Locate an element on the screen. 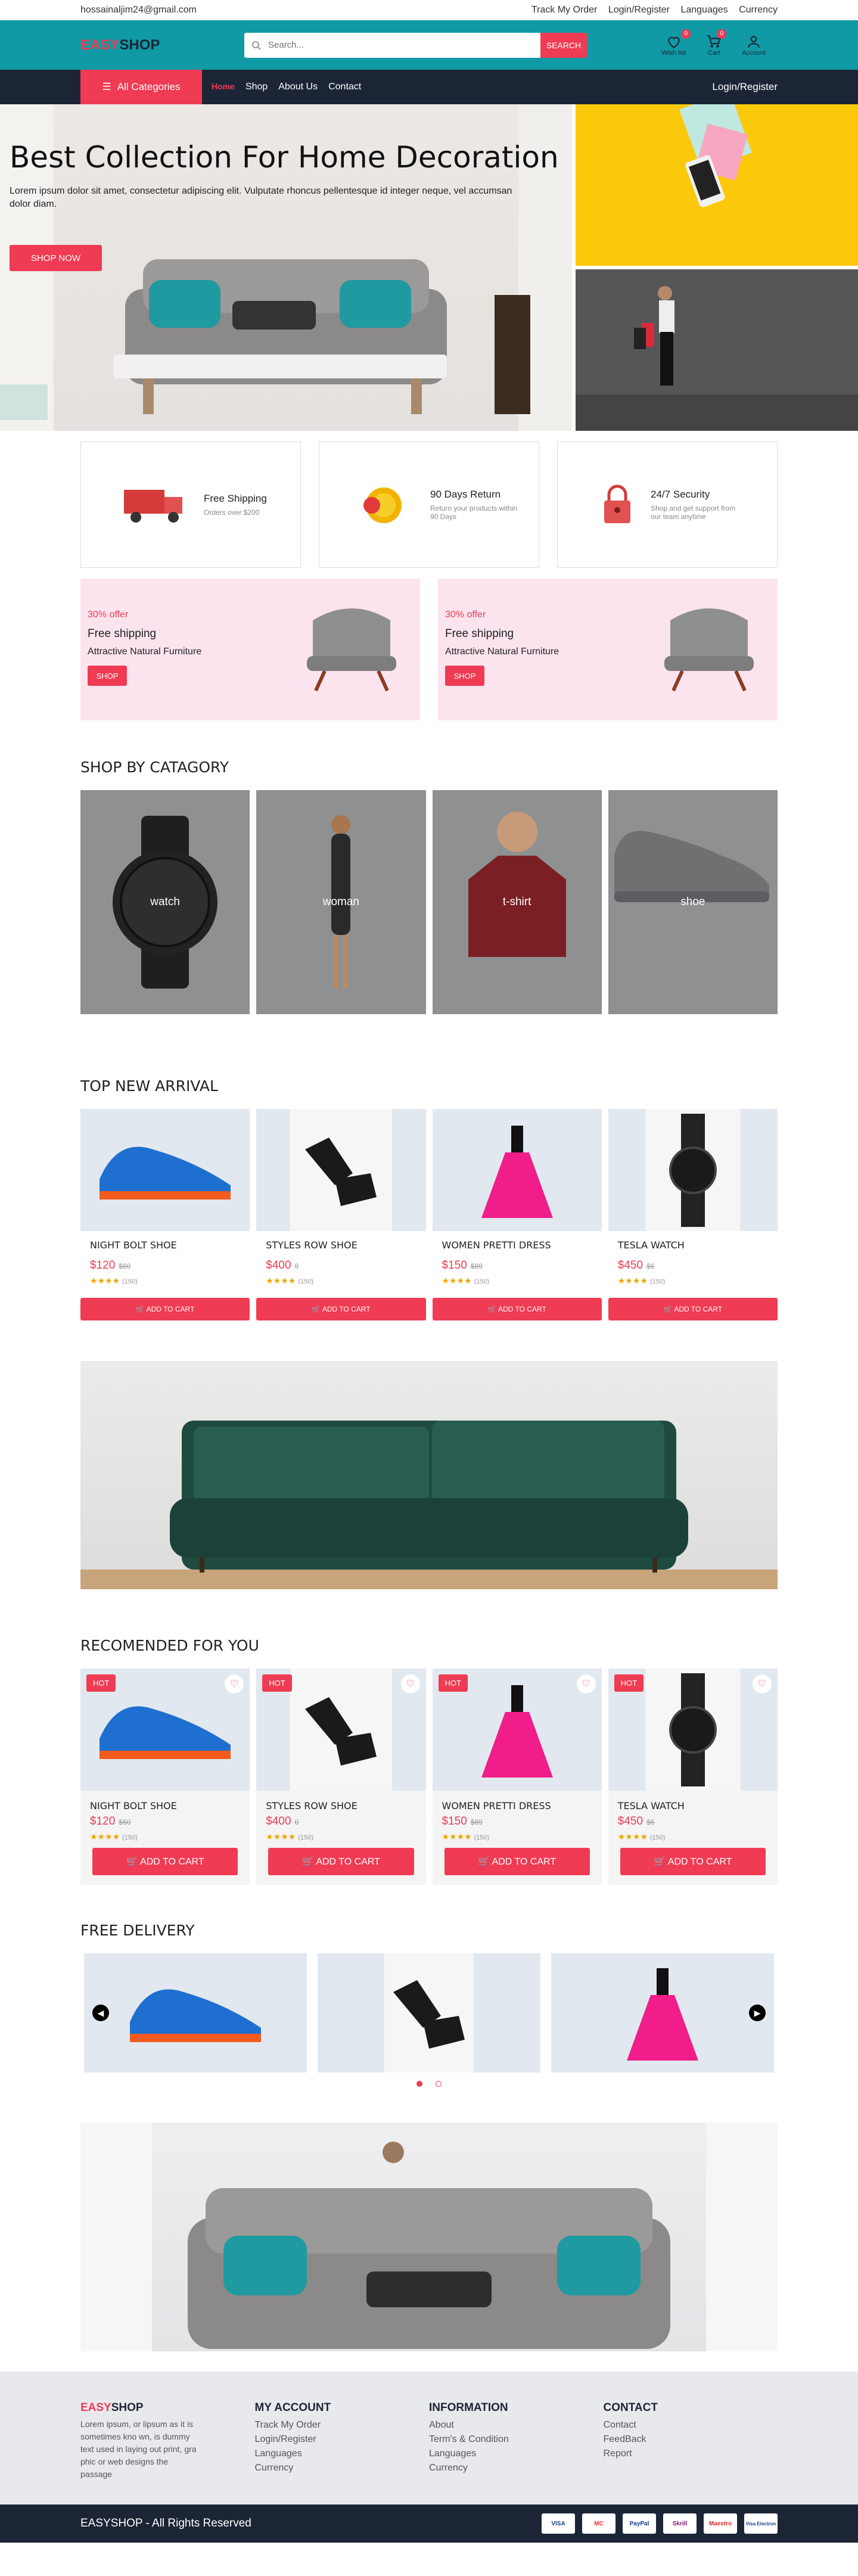 This screenshot has height=2576, width=858. footer-link-terms: Term's & Condition is located at coordinates (516, 2439).